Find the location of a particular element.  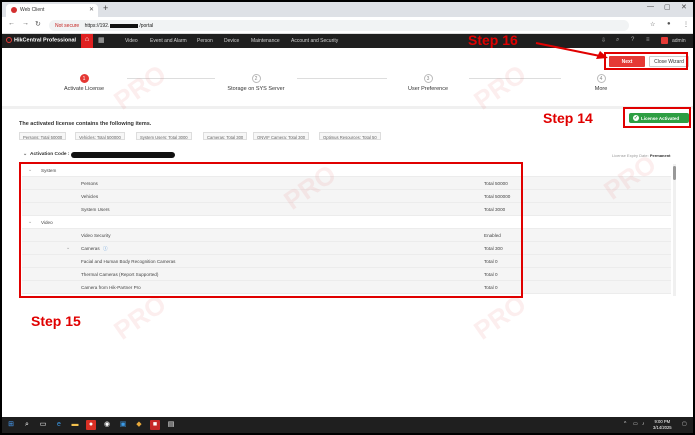

step-label: More is located at coordinates (601, 89).